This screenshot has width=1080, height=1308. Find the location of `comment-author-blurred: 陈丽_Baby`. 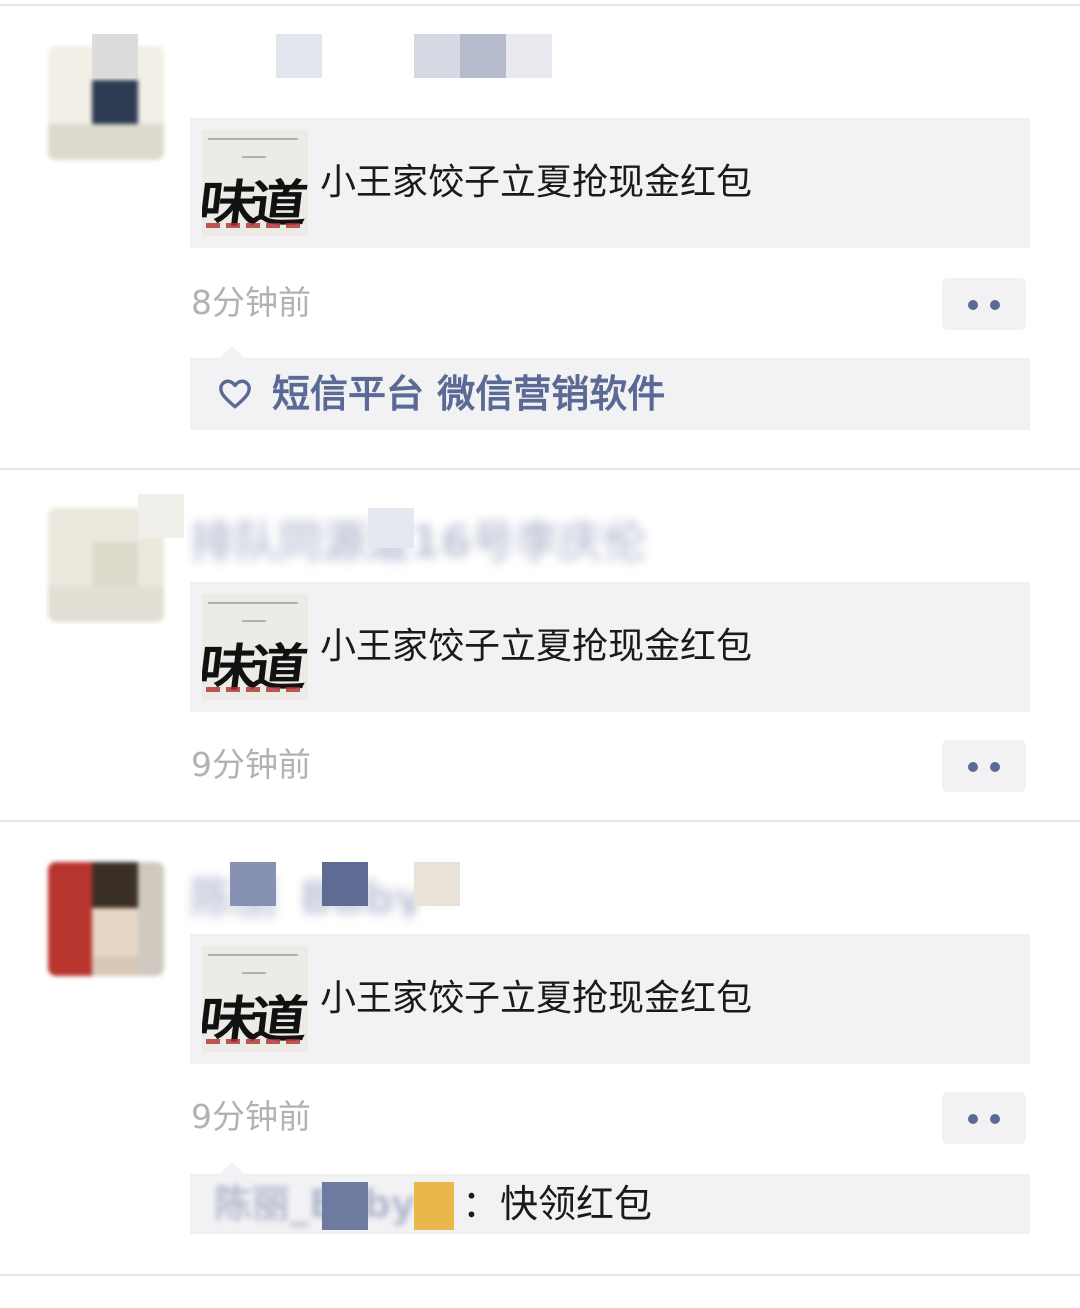

comment-author-blurred: 陈丽_Baby is located at coordinates (315, 1204).